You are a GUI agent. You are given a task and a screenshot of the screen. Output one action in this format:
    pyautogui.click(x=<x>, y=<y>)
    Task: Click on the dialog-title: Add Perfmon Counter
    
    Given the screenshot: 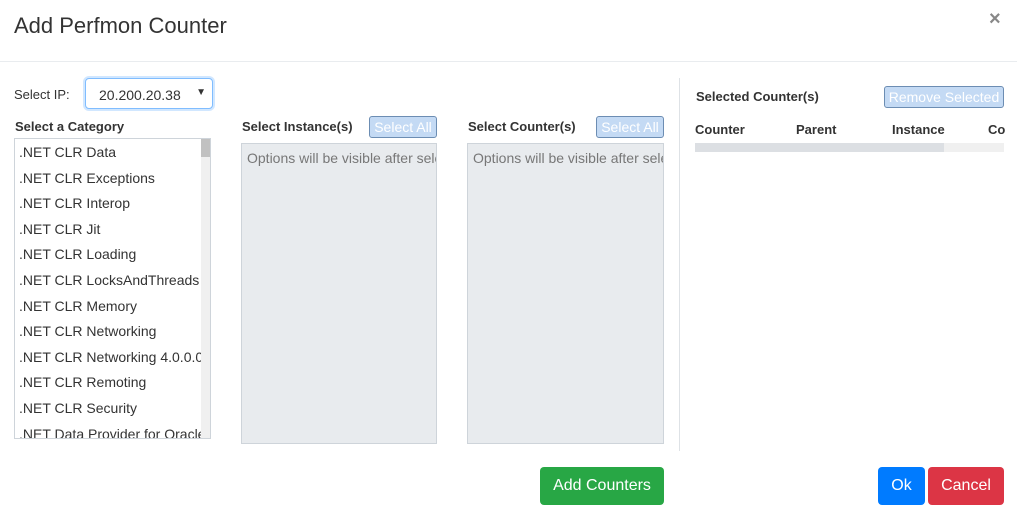 What is the action you would take?
    pyautogui.click(x=120, y=25)
    